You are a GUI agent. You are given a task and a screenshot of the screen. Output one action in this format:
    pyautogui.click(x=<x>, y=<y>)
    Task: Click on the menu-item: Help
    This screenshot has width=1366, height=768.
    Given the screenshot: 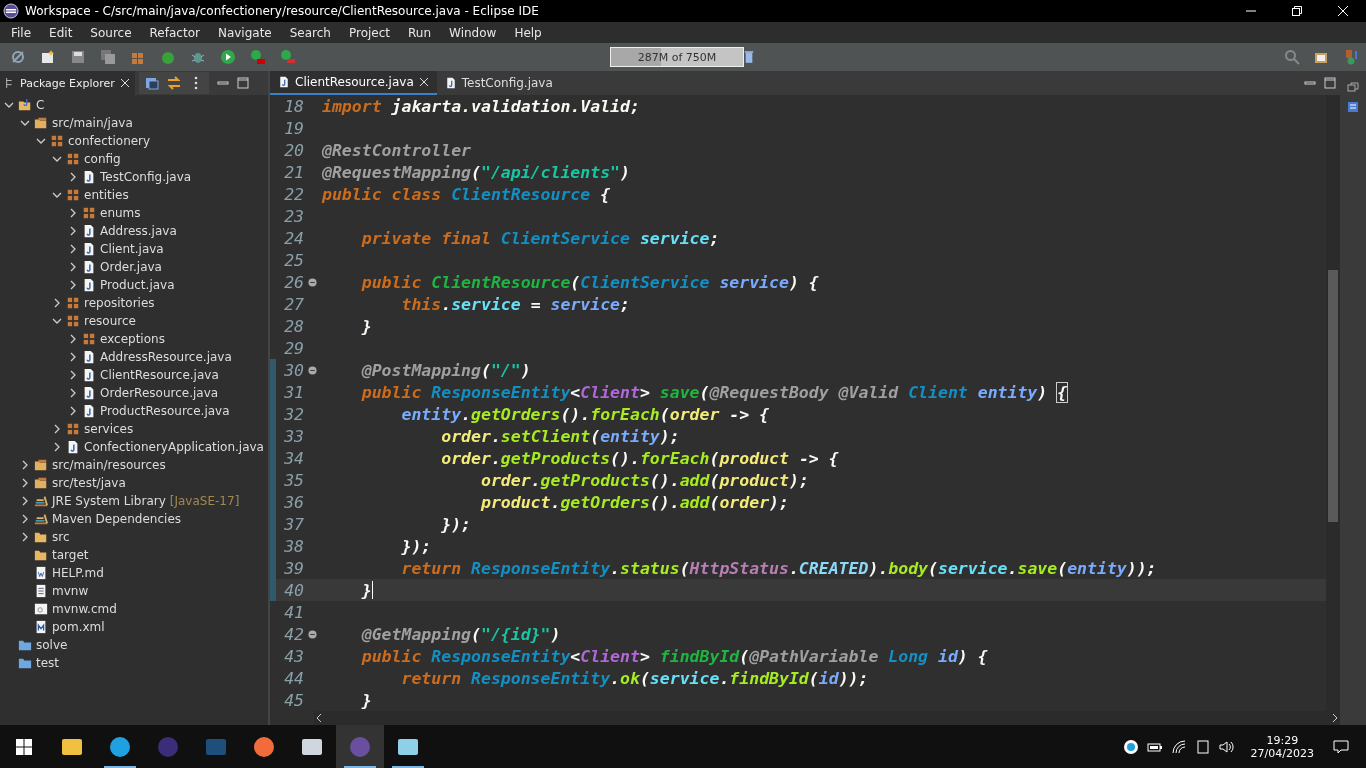 What is the action you would take?
    pyautogui.click(x=528, y=32)
    